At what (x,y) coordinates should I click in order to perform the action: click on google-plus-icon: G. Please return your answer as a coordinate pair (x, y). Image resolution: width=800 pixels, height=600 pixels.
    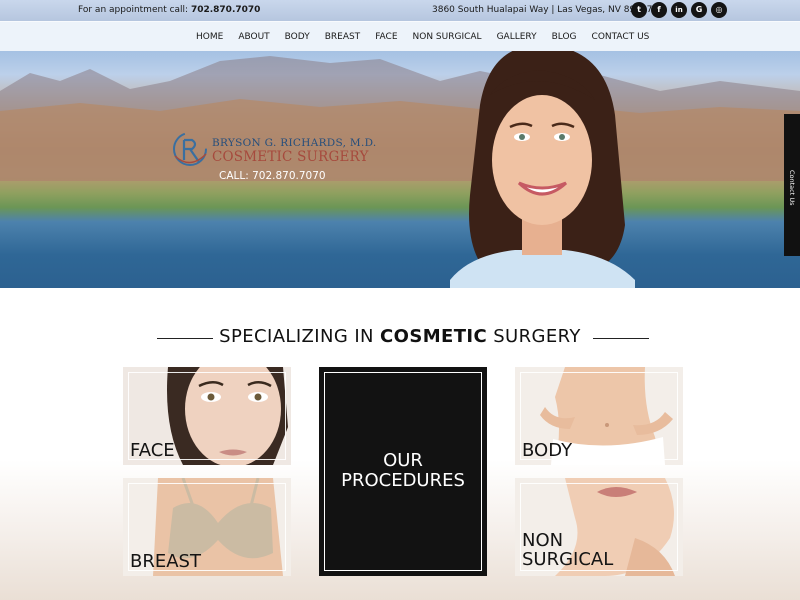
    Looking at the image, I should click on (699, 10).